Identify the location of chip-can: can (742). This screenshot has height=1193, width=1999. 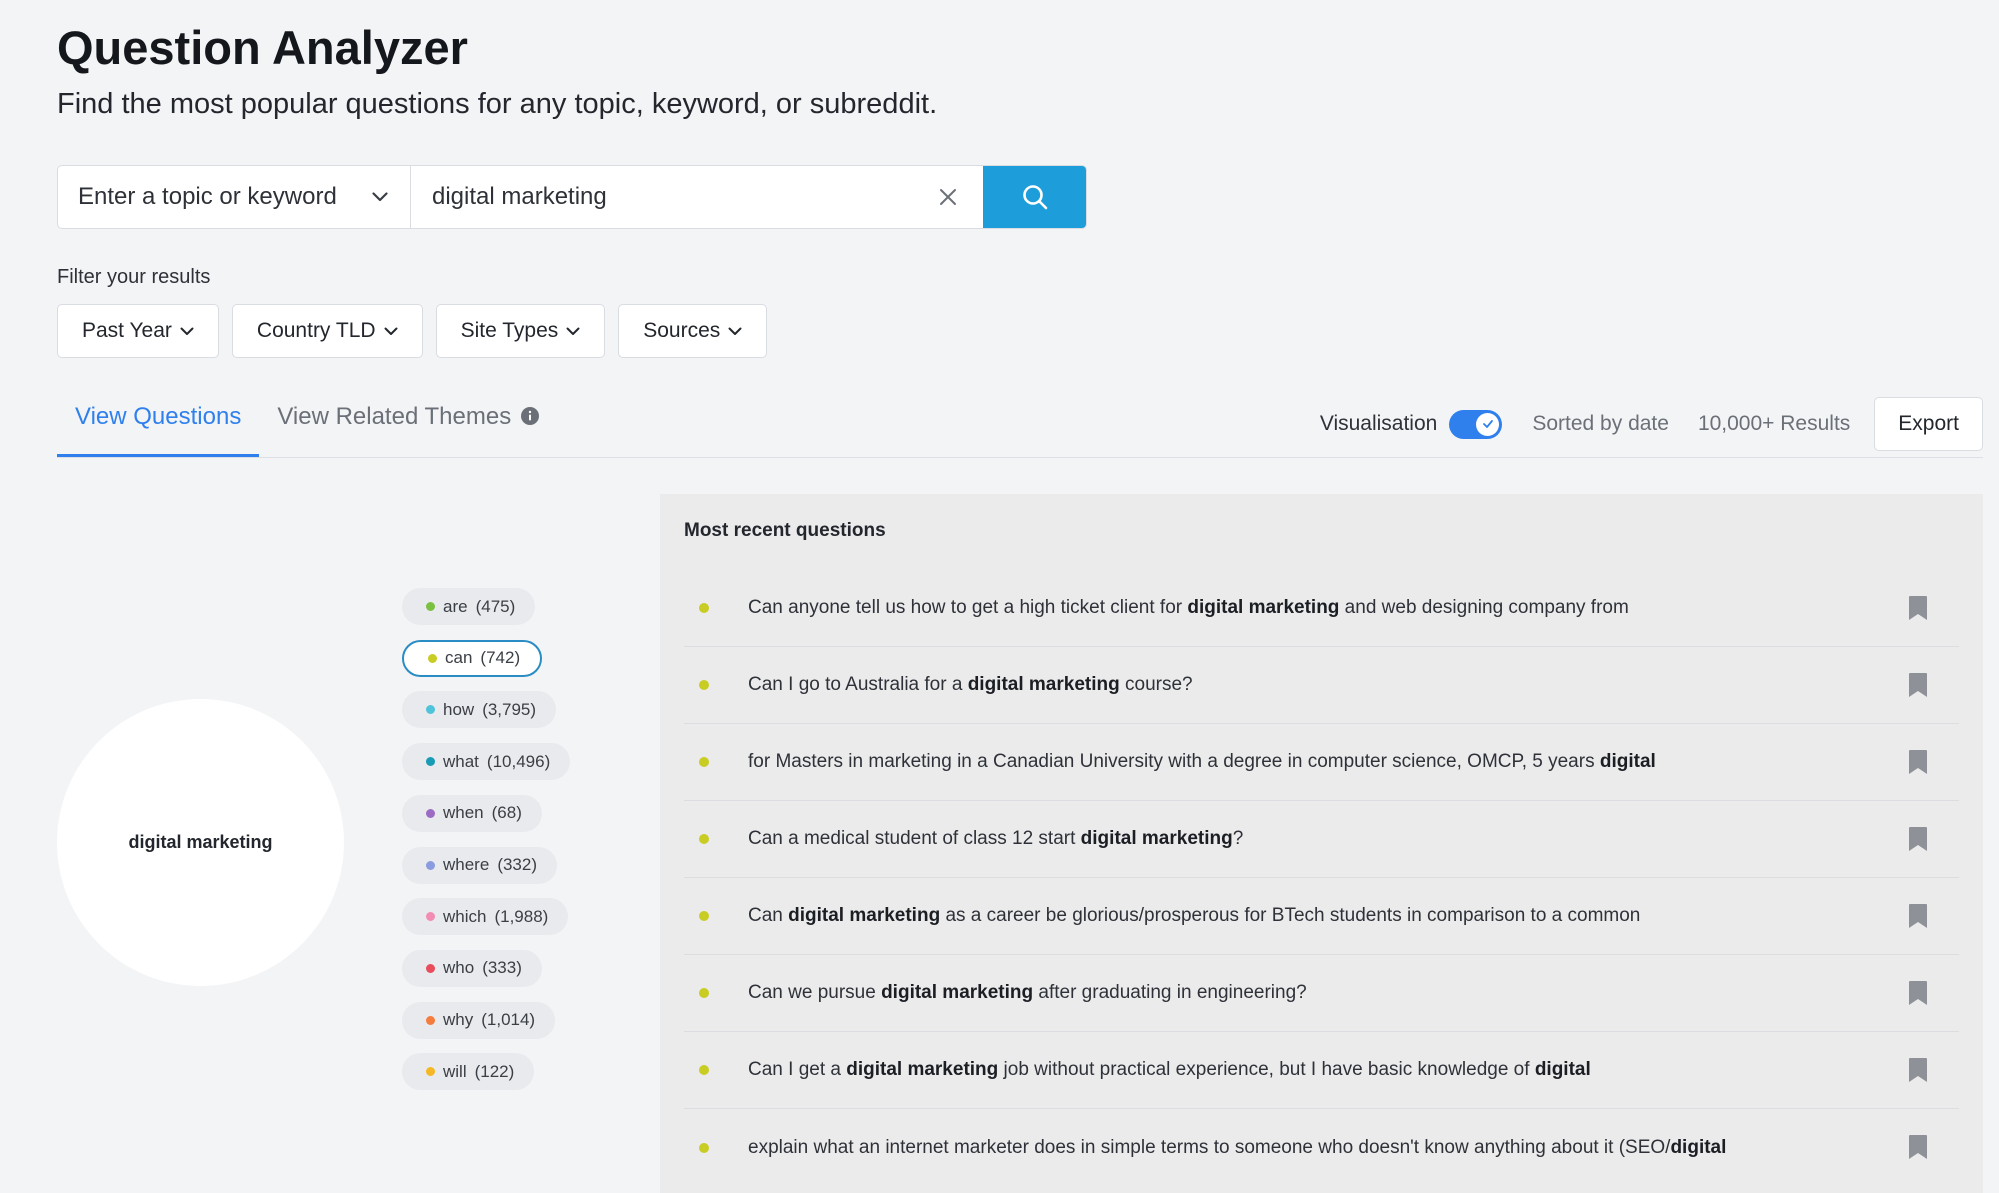
(472, 658).